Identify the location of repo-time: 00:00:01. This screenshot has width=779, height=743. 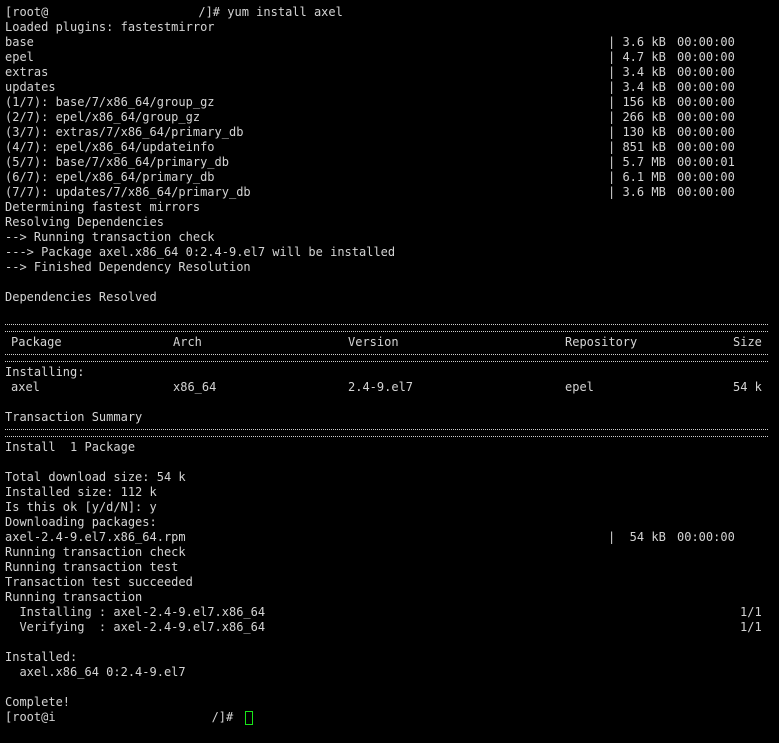
(706, 162).